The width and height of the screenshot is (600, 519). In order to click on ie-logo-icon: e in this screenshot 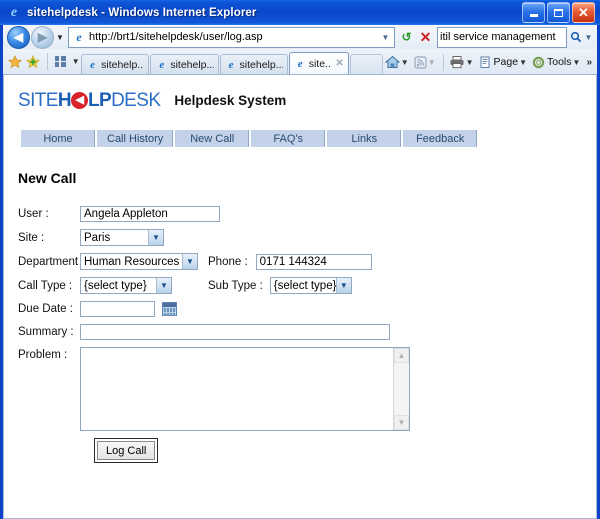, I will do `click(14, 12)`.